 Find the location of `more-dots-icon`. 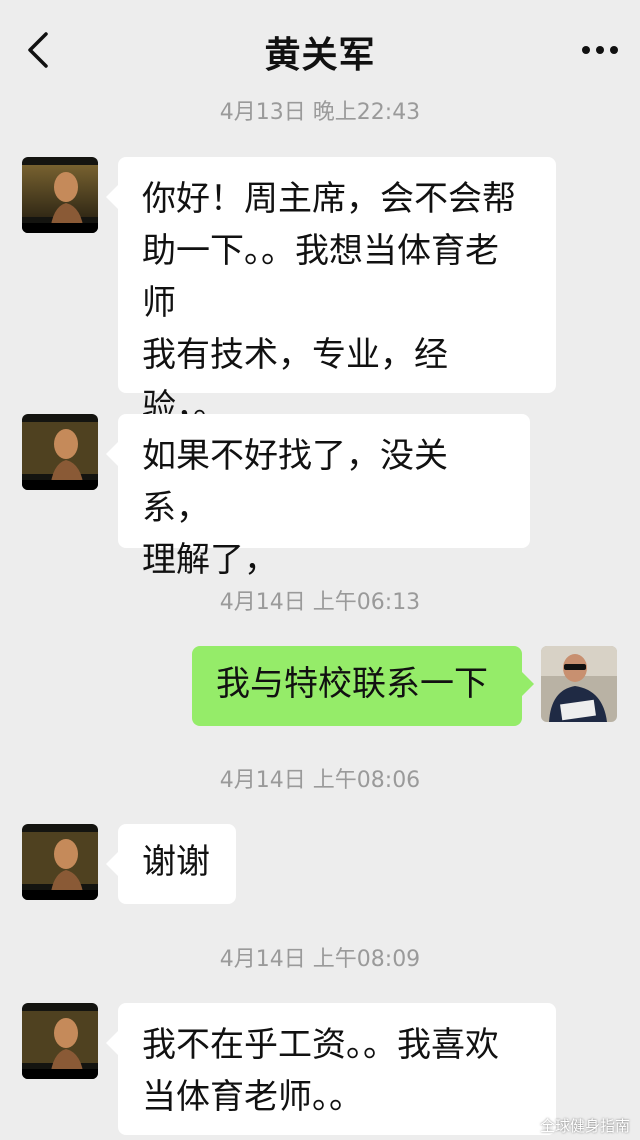

more-dots-icon is located at coordinates (600, 50).